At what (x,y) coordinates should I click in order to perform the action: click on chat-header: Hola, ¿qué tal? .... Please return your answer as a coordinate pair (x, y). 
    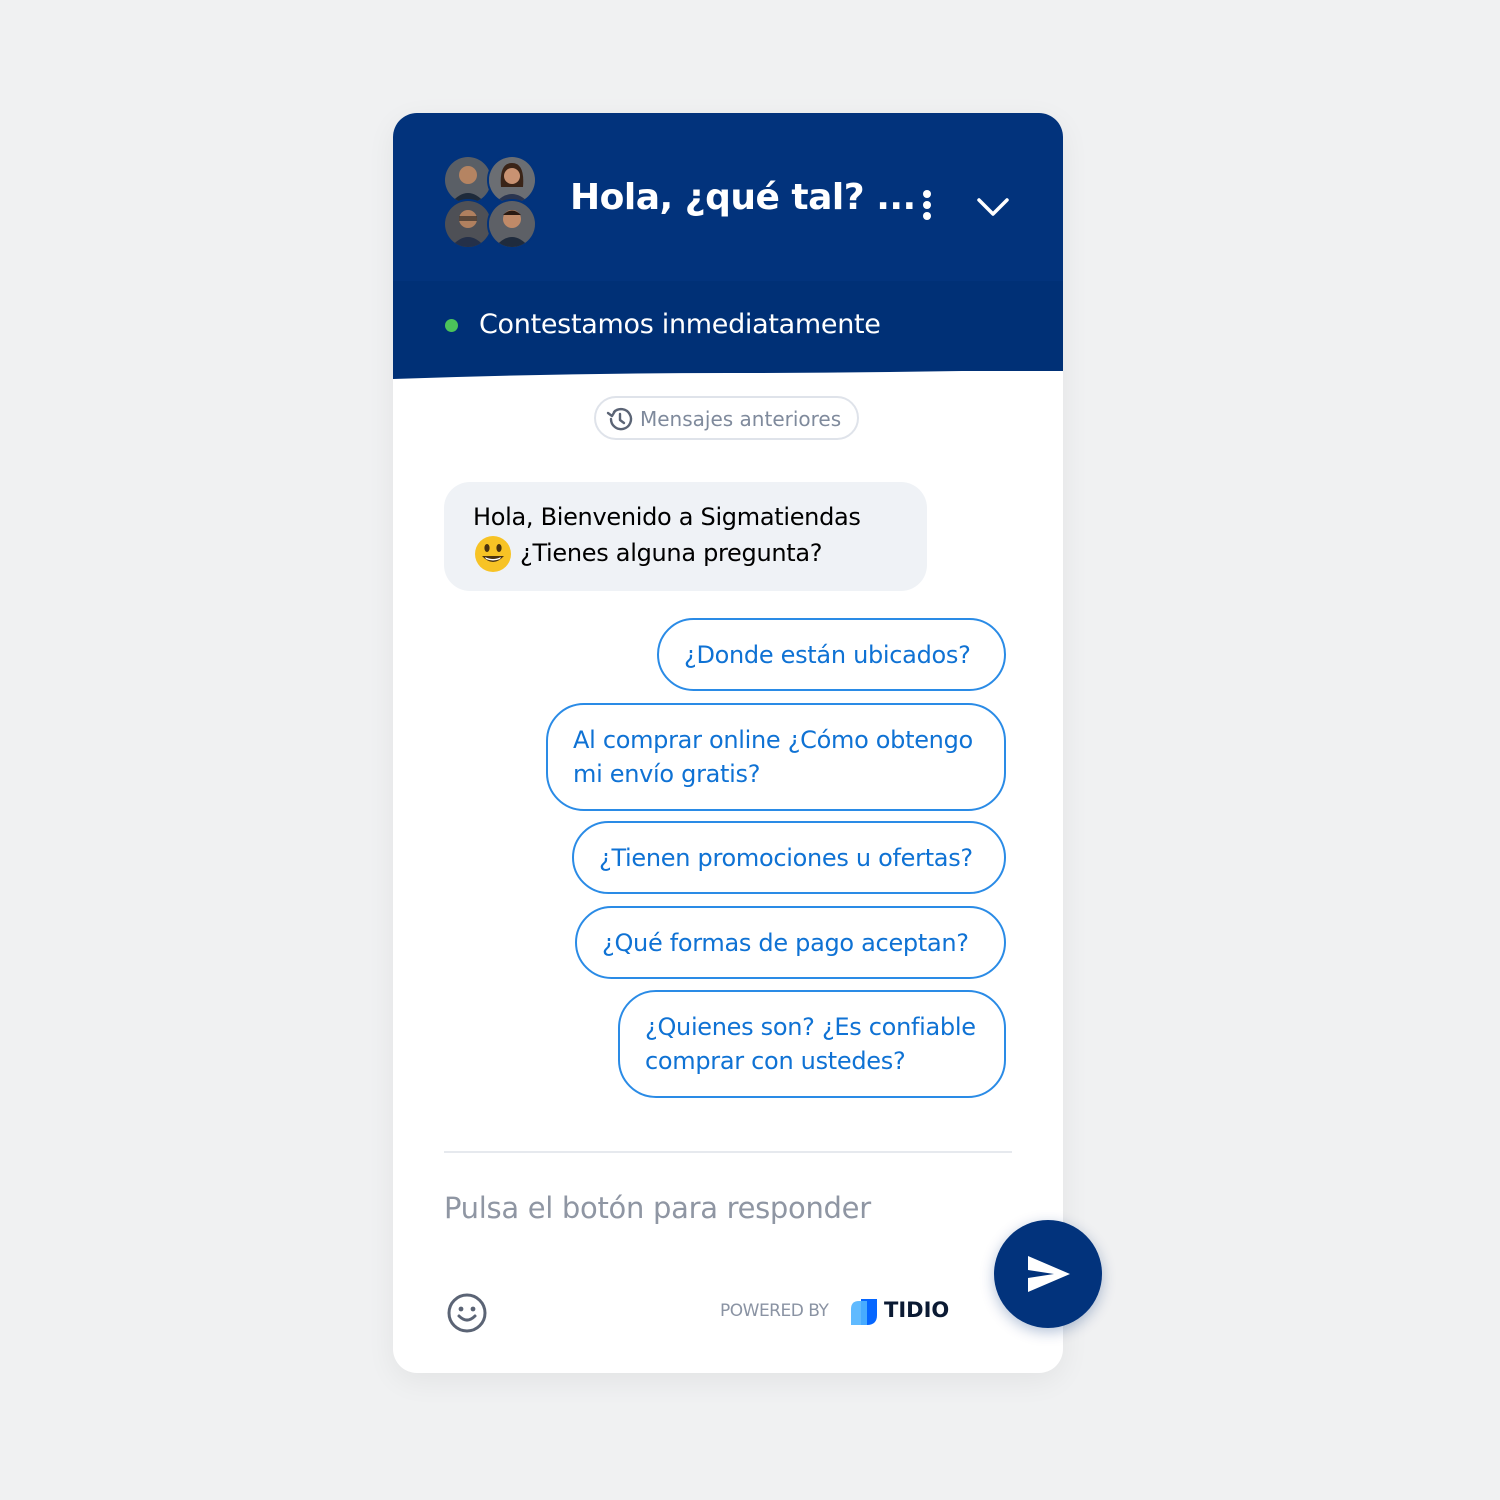
    Looking at the image, I should click on (728, 197).